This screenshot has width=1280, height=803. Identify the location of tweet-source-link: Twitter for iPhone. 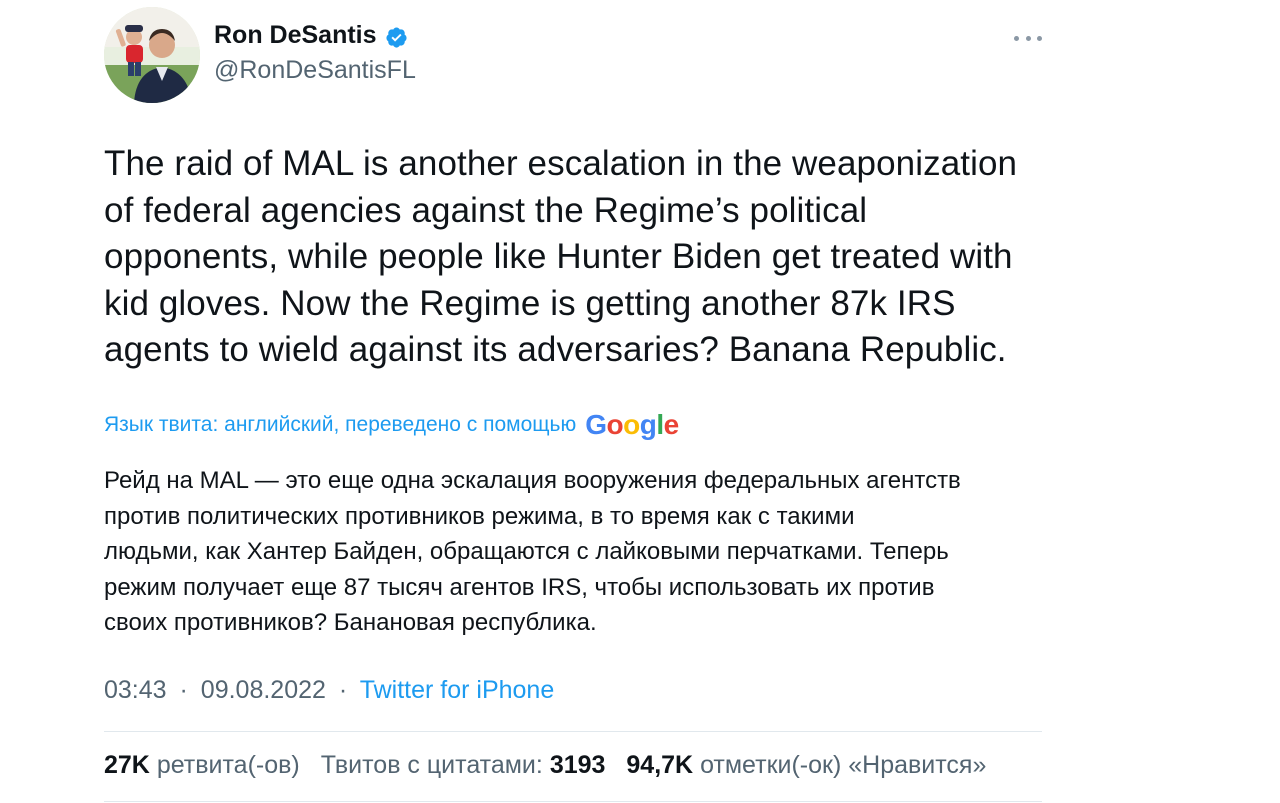
(457, 690).